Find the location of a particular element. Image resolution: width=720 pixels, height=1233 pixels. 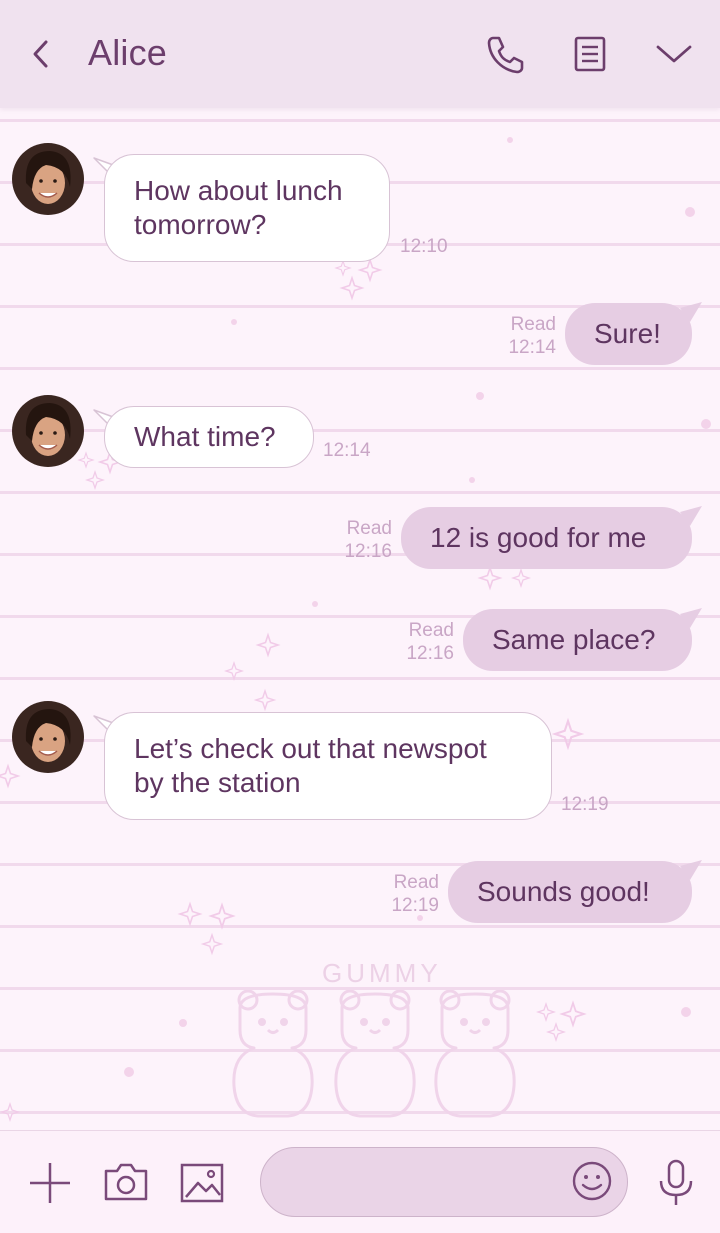

message-input-container is located at coordinates (444, 1182).